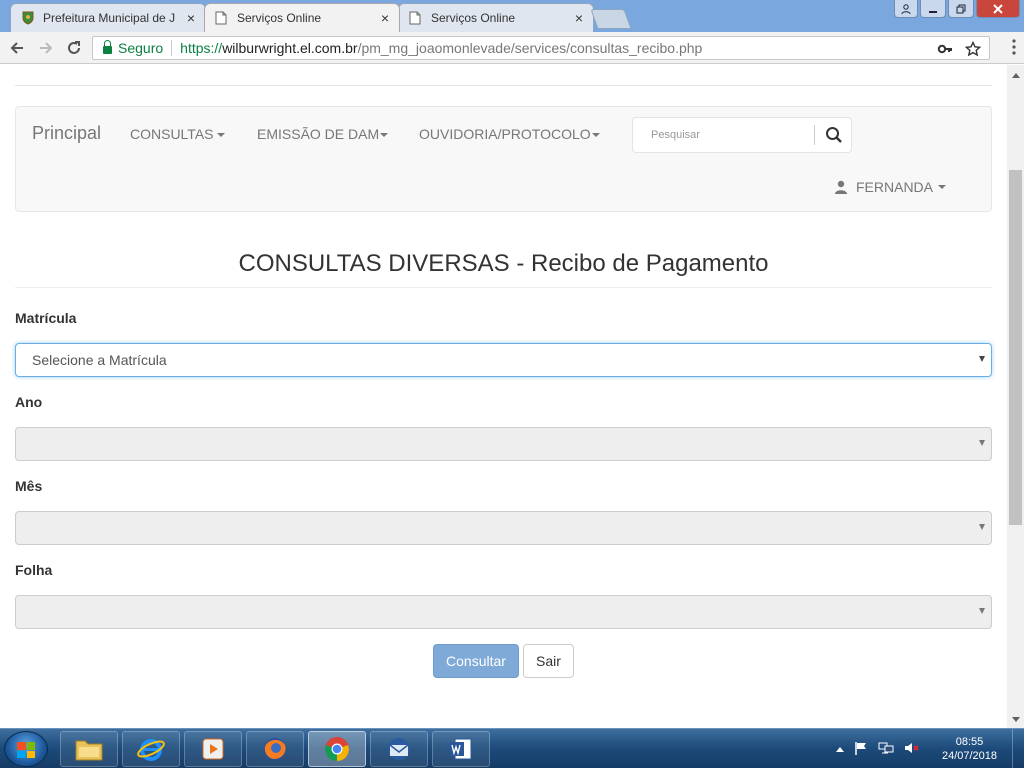  What do you see at coordinates (172, 134) in the screenshot?
I see `nav-label: CONSULTAS` at bounding box center [172, 134].